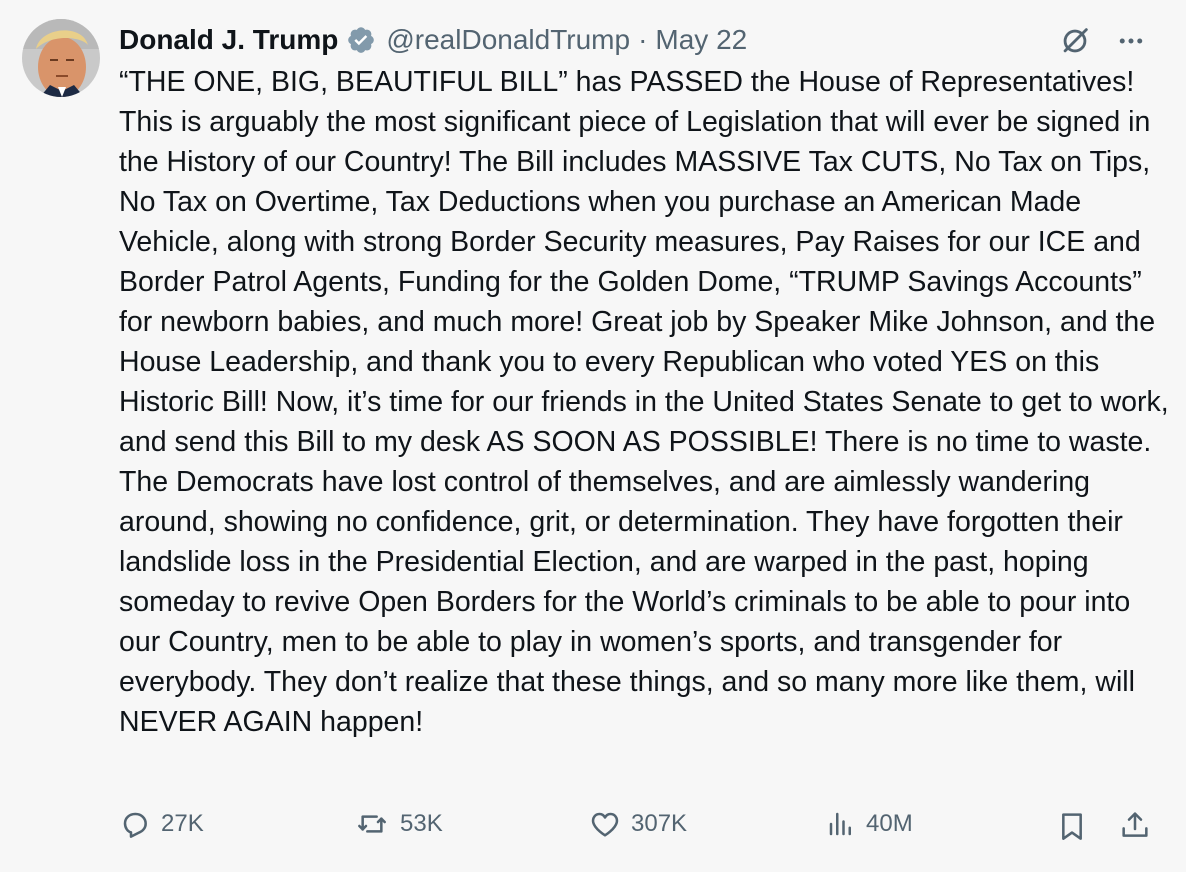 This screenshot has height=872, width=1186. Describe the element at coordinates (1075, 41) in the screenshot. I see `grok-icon` at that location.